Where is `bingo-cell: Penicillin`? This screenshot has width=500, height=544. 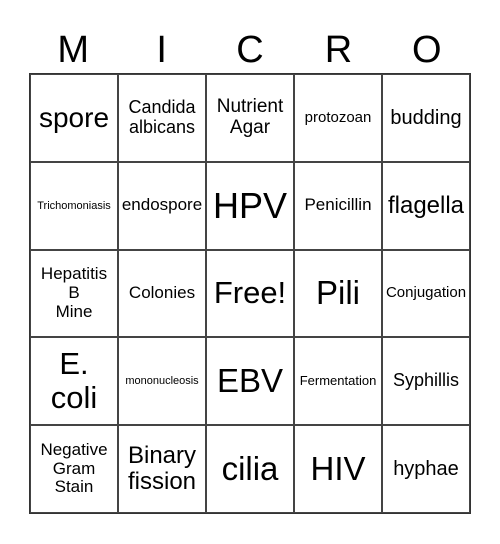
bingo-cell: Penicillin is located at coordinates (338, 205).